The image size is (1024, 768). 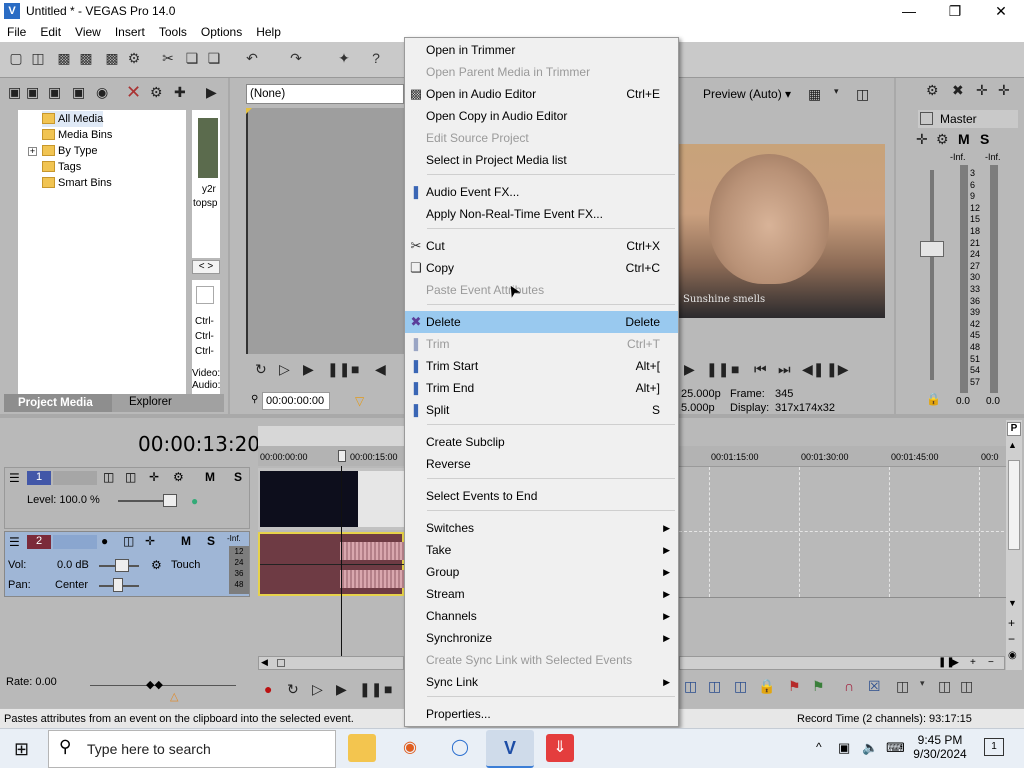 What do you see at coordinates (984, 139) in the screenshot?
I see `master-solo-button: S` at bounding box center [984, 139].